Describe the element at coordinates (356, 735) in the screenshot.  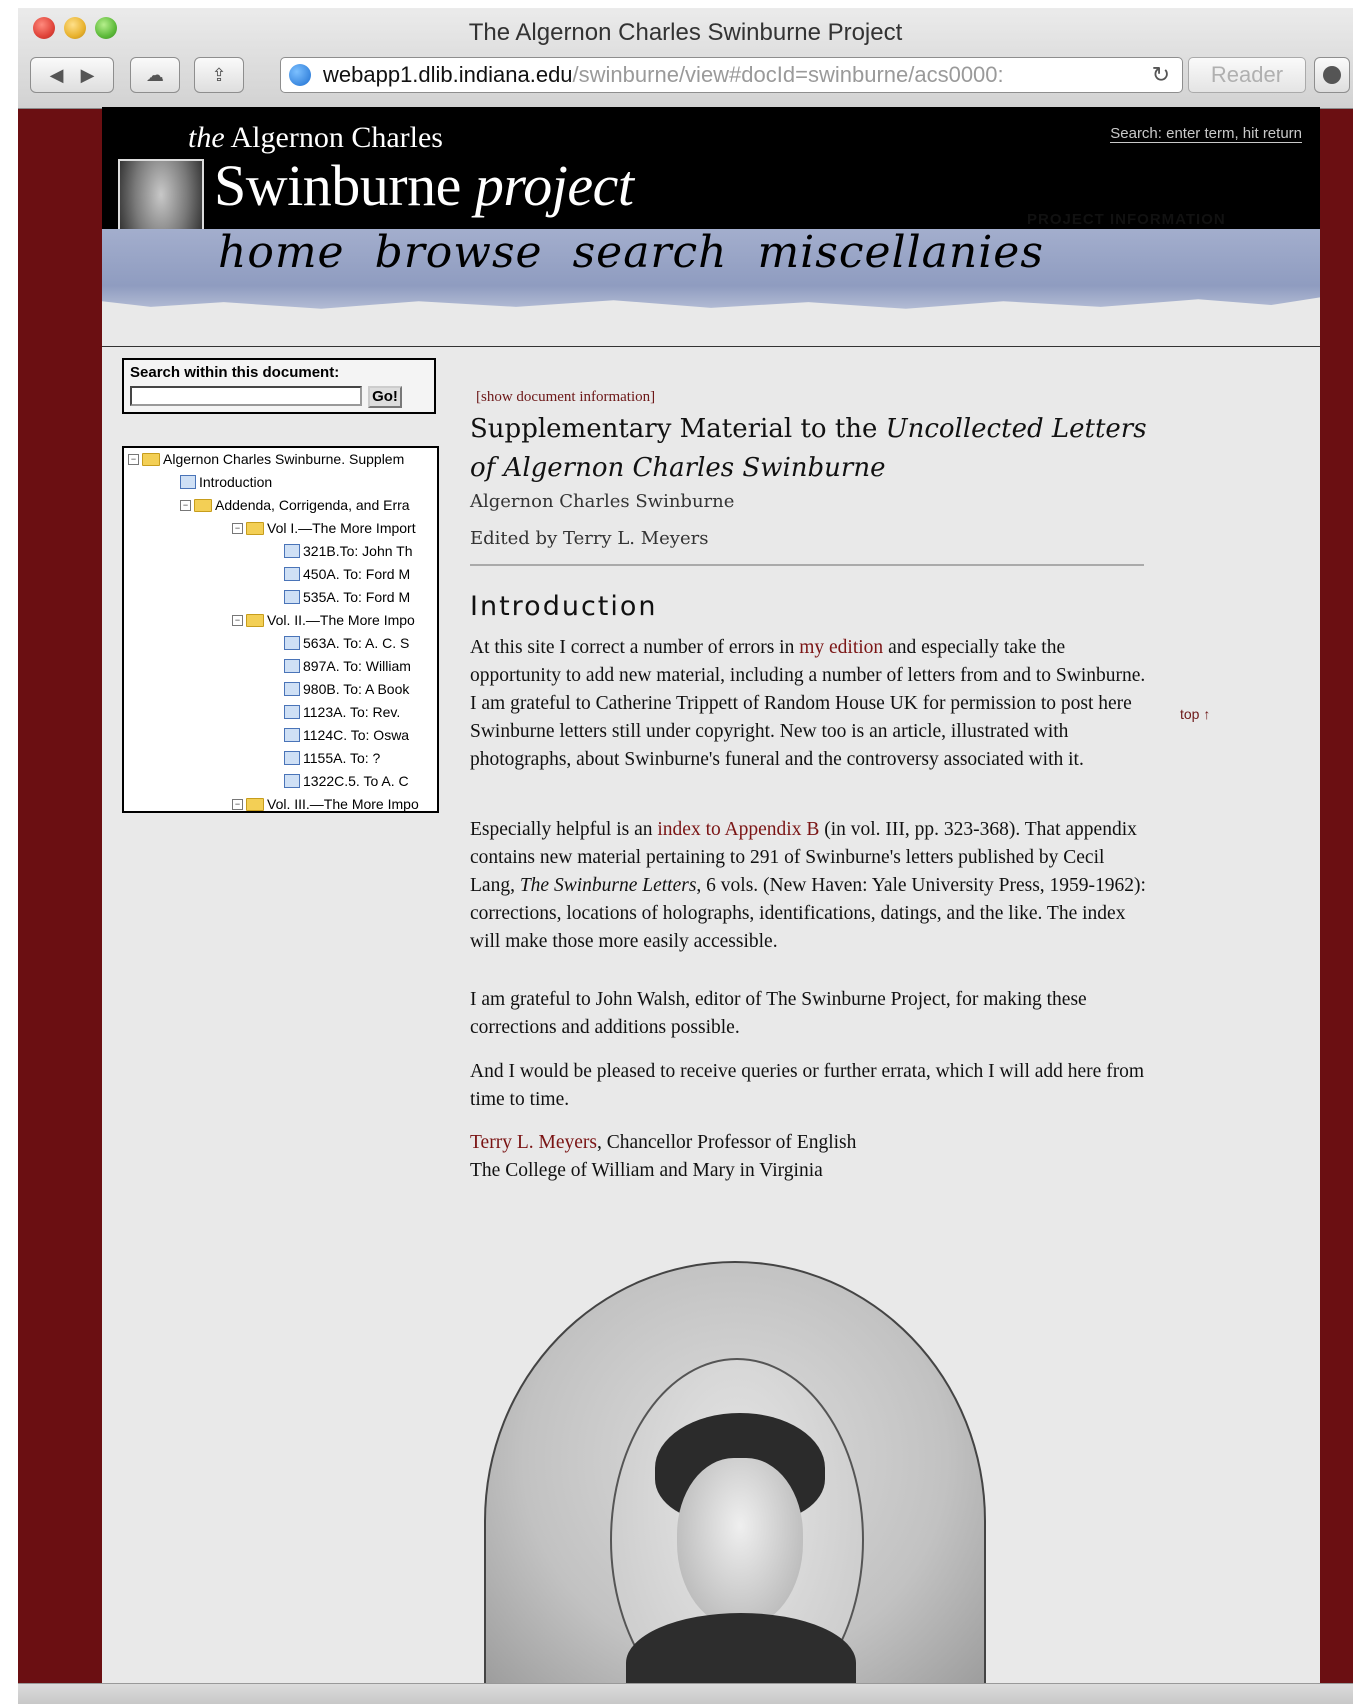
I see `tree-node-label: 1124C. To: Oswa` at that location.